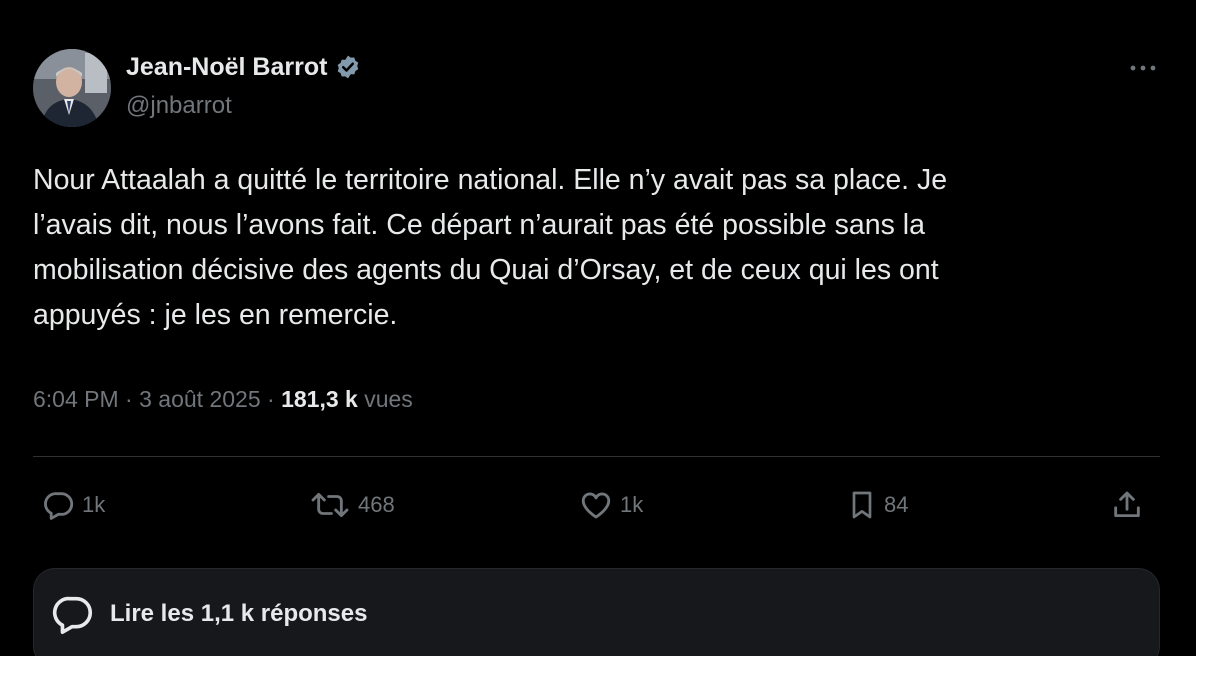 This screenshot has height=694, width=1206. What do you see at coordinates (388, 399) in the screenshot?
I see `views-label: vues` at bounding box center [388, 399].